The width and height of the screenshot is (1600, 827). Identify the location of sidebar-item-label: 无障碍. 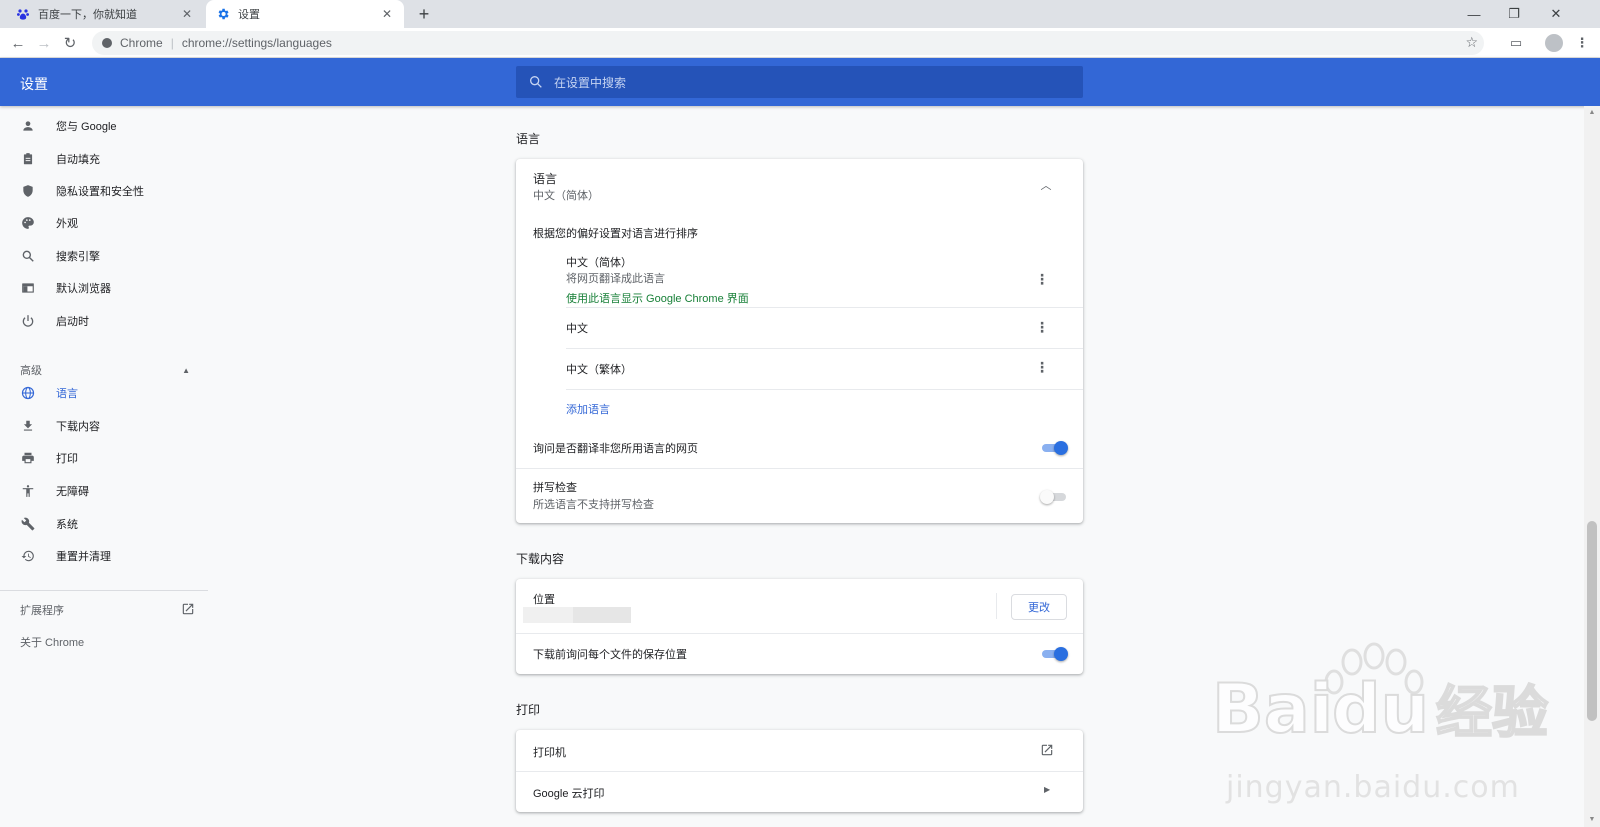
(72, 492).